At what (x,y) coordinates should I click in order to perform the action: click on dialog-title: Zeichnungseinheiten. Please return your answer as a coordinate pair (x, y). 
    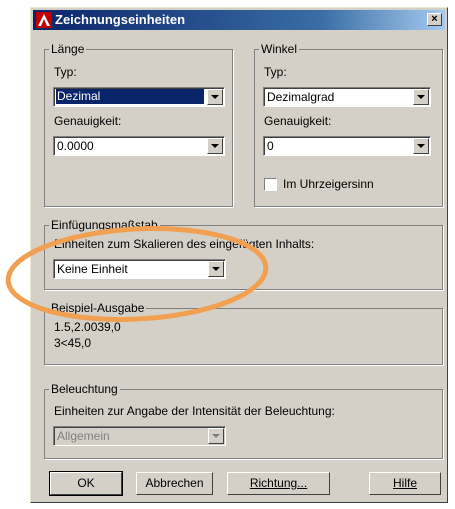
    Looking at the image, I should click on (120, 19).